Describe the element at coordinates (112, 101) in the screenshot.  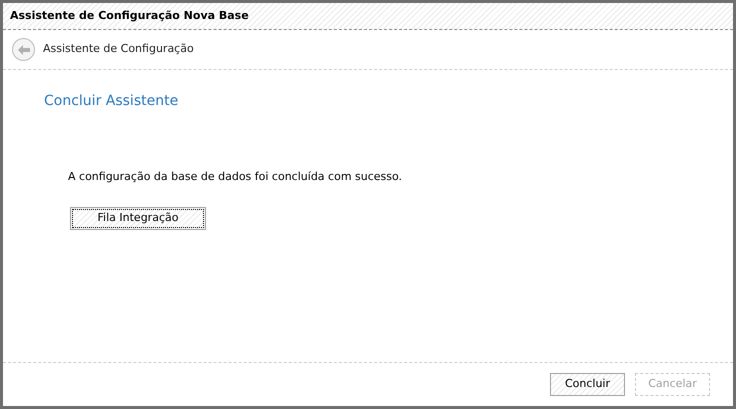
I see `page-heading: Concluir Assistente` at that location.